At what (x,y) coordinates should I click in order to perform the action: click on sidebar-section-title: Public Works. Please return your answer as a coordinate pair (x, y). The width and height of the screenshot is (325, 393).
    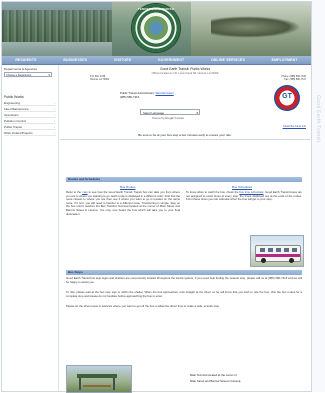
    Looking at the image, I should click on (14, 97).